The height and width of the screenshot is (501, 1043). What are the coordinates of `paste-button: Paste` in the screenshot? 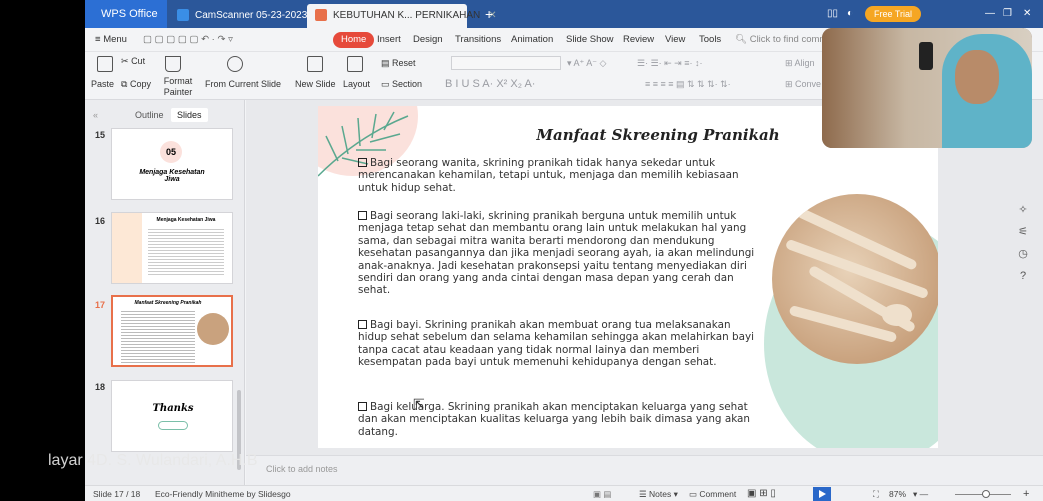 It's located at (102, 84).